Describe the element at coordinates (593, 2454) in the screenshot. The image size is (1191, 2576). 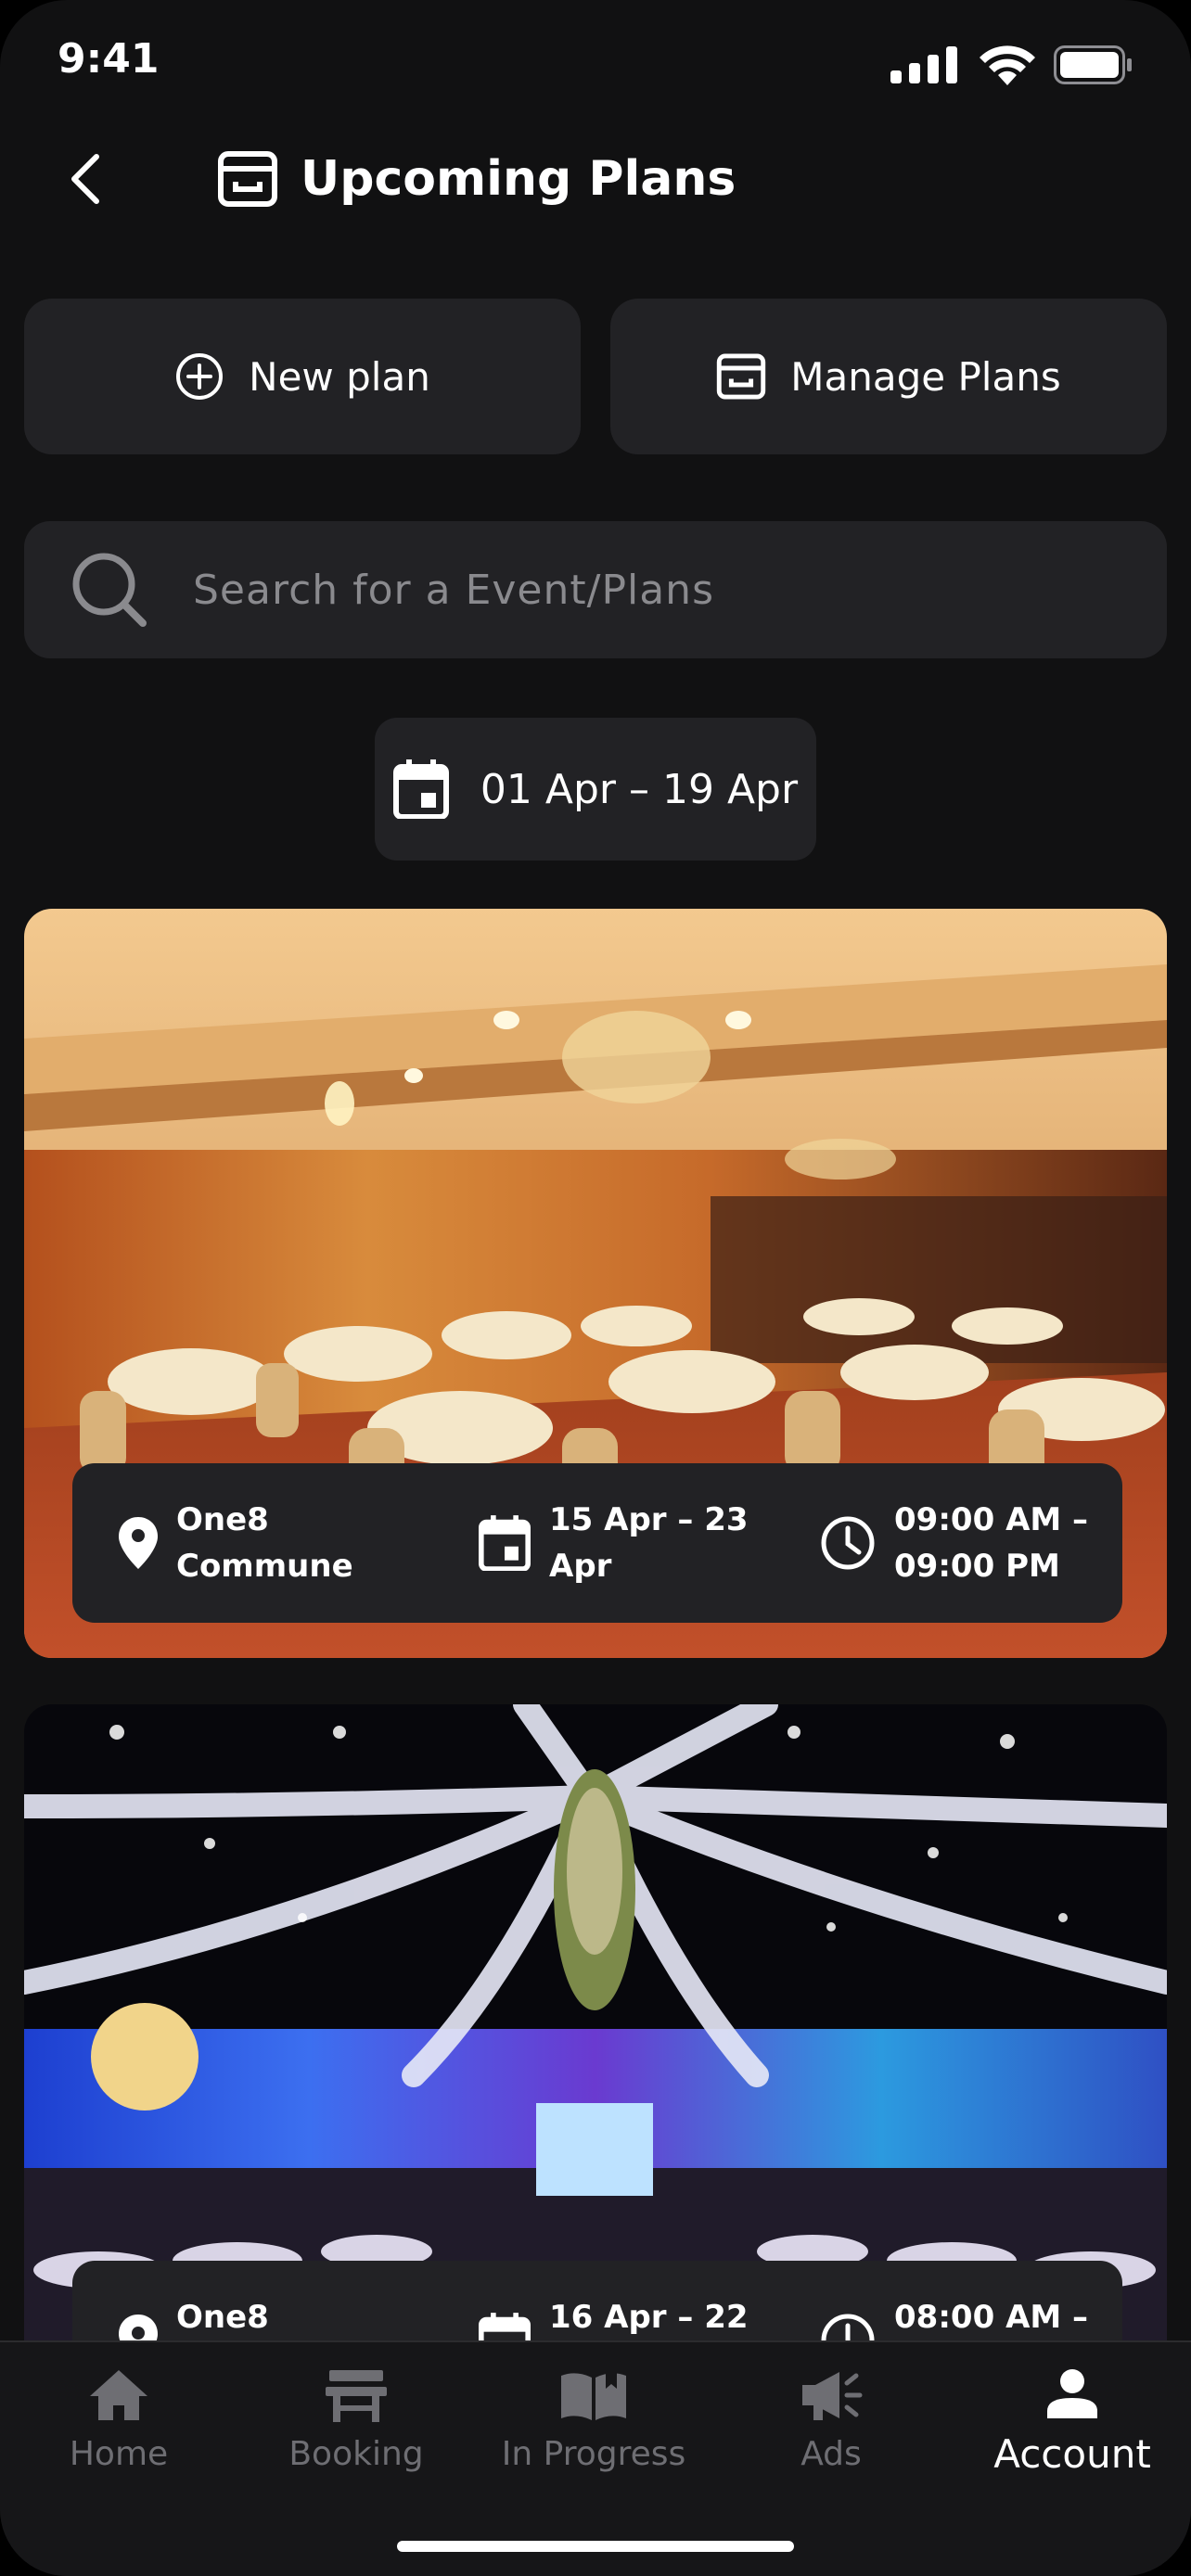
I see `nav-label: In Progress` at that location.